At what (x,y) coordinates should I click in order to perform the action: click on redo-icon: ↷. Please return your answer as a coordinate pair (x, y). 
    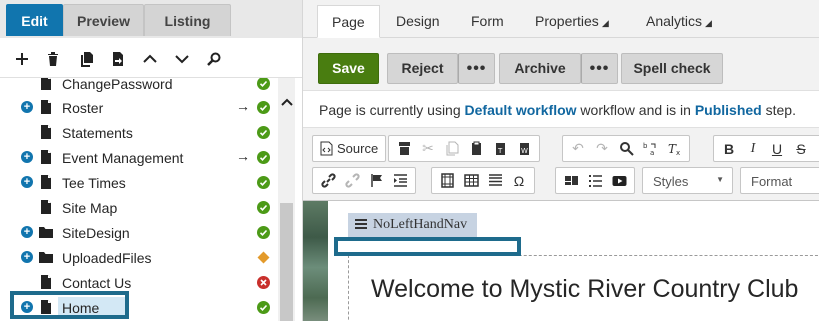
    Looking at the image, I should click on (602, 149).